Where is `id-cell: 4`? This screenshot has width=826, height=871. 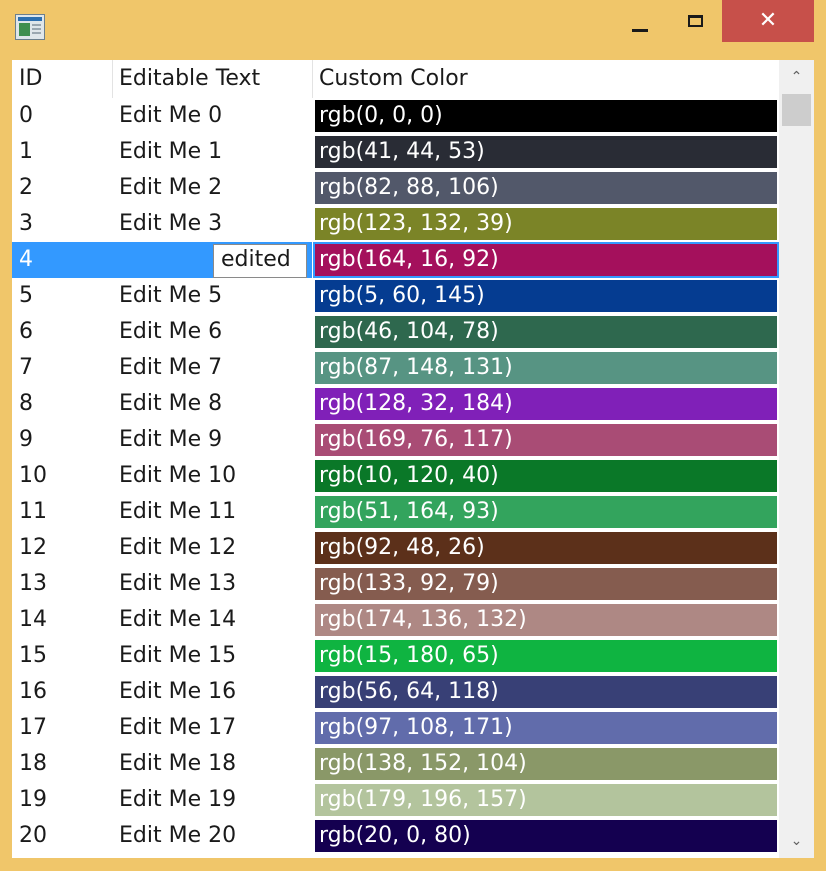
id-cell: 4 is located at coordinates (62, 260).